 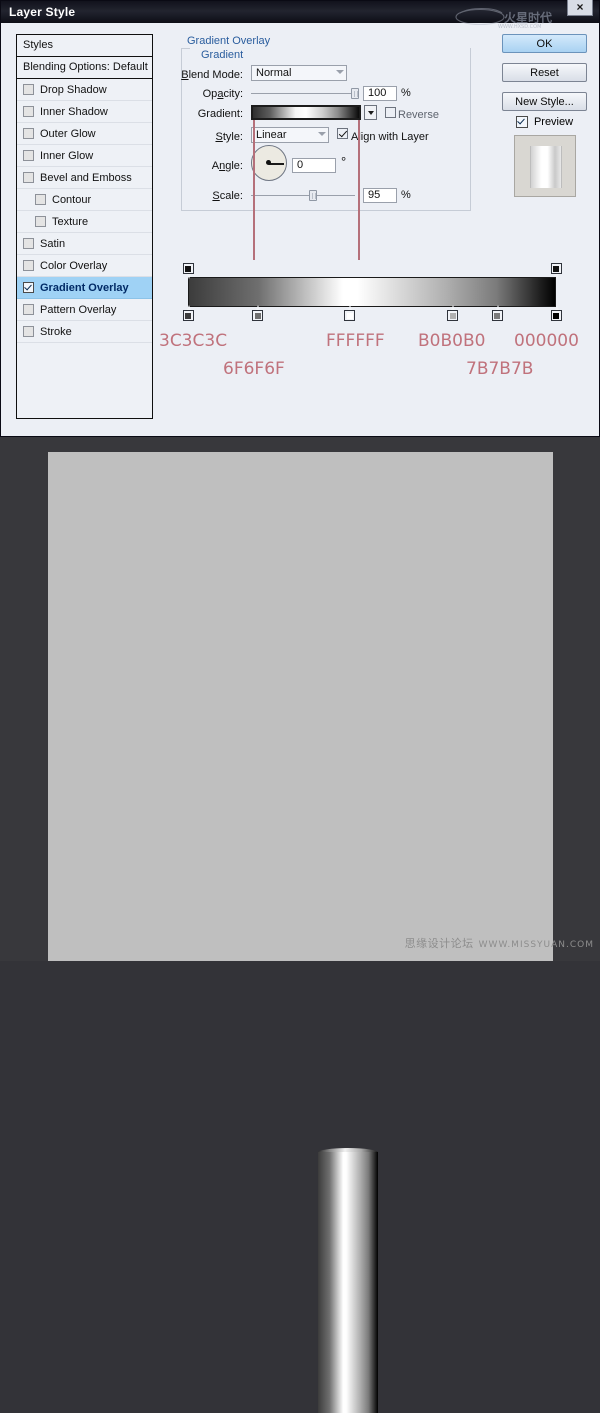 I want to click on preview-checkbox, so click(x=521, y=122).